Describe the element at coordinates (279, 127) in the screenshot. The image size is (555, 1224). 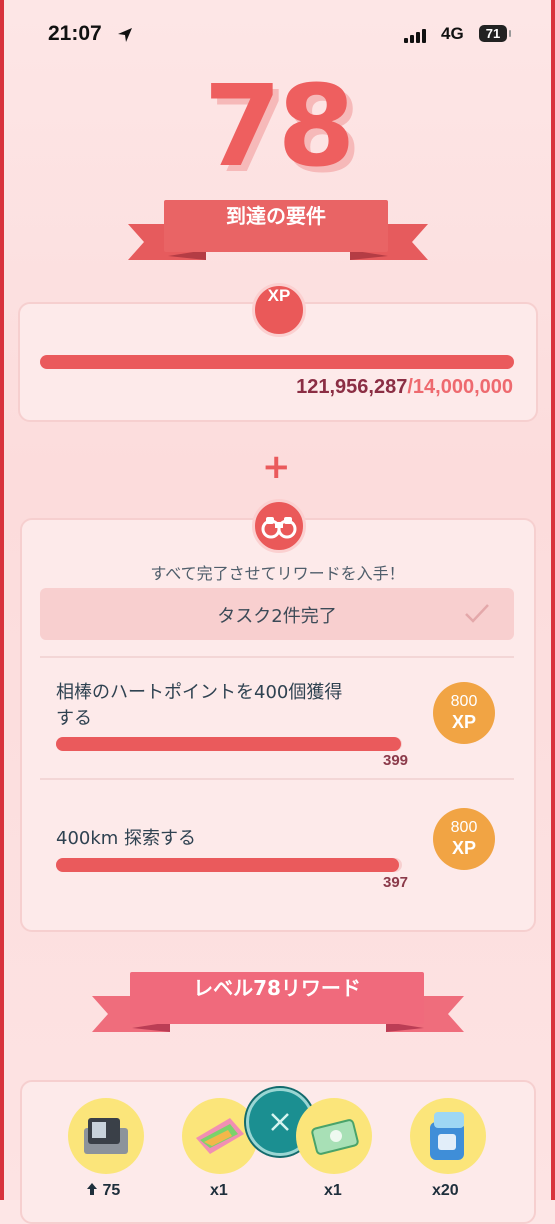
I see `level-number: 78` at that location.